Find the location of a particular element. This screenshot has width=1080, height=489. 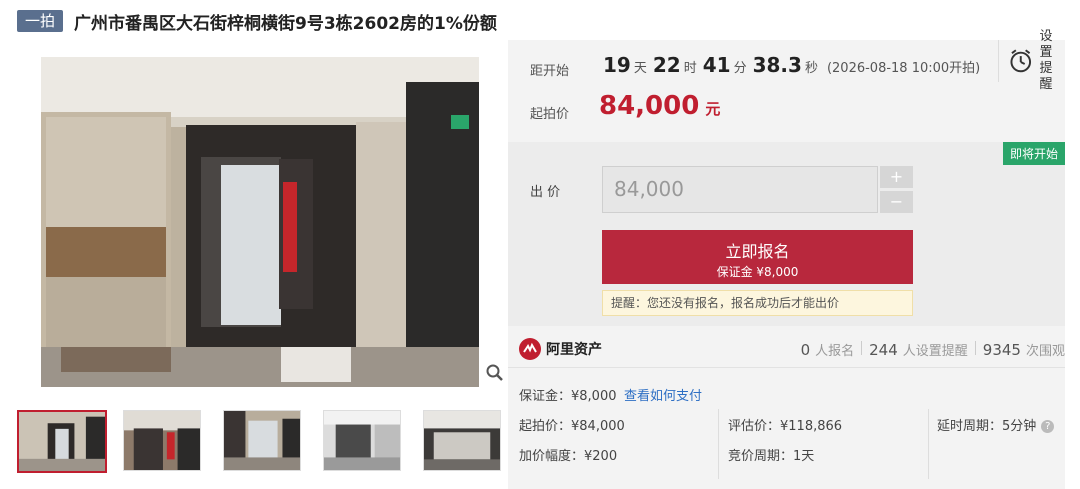

bidding-period-info: 竞价周期：1天 is located at coordinates (771, 456).